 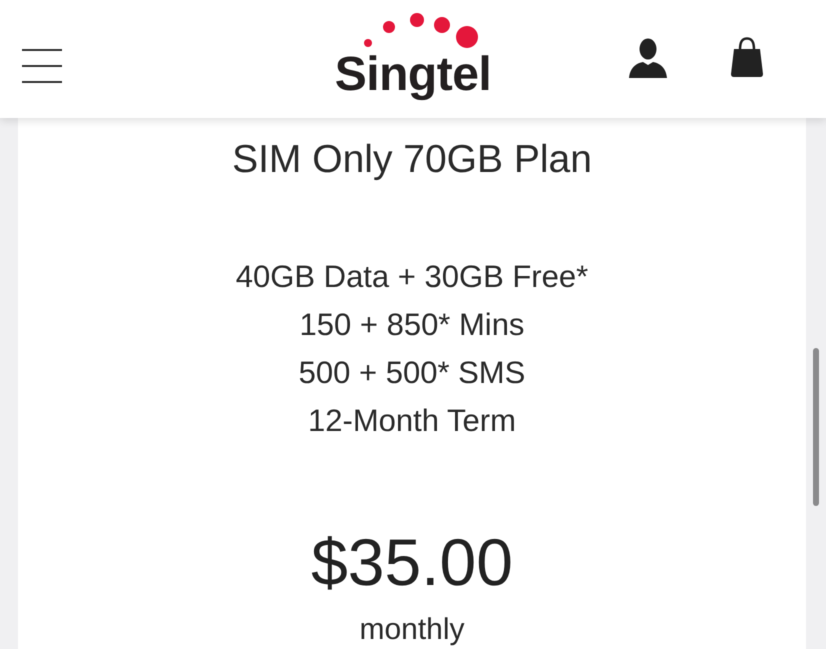 I want to click on plan-feature: 40GB Data + 30GB Free*, so click(x=412, y=277).